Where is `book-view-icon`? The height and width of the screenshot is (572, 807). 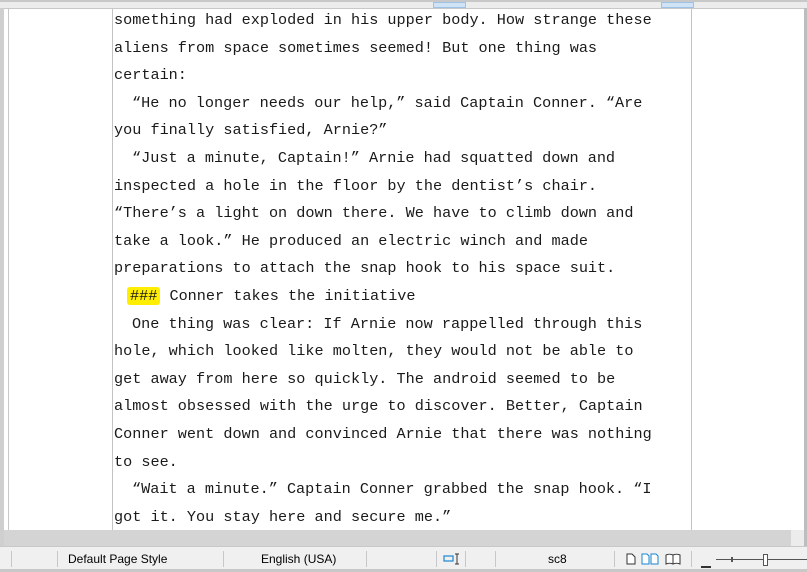
book-view-icon is located at coordinates (673, 560).